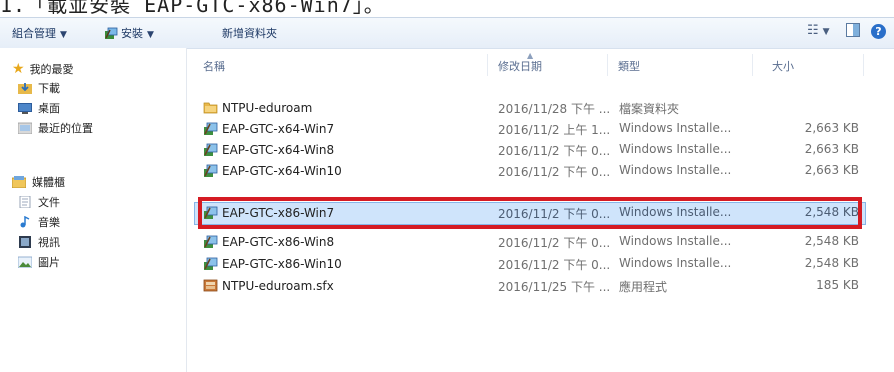  What do you see at coordinates (25, 242) in the screenshot?
I see `videos-icon` at bounding box center [25, 242].